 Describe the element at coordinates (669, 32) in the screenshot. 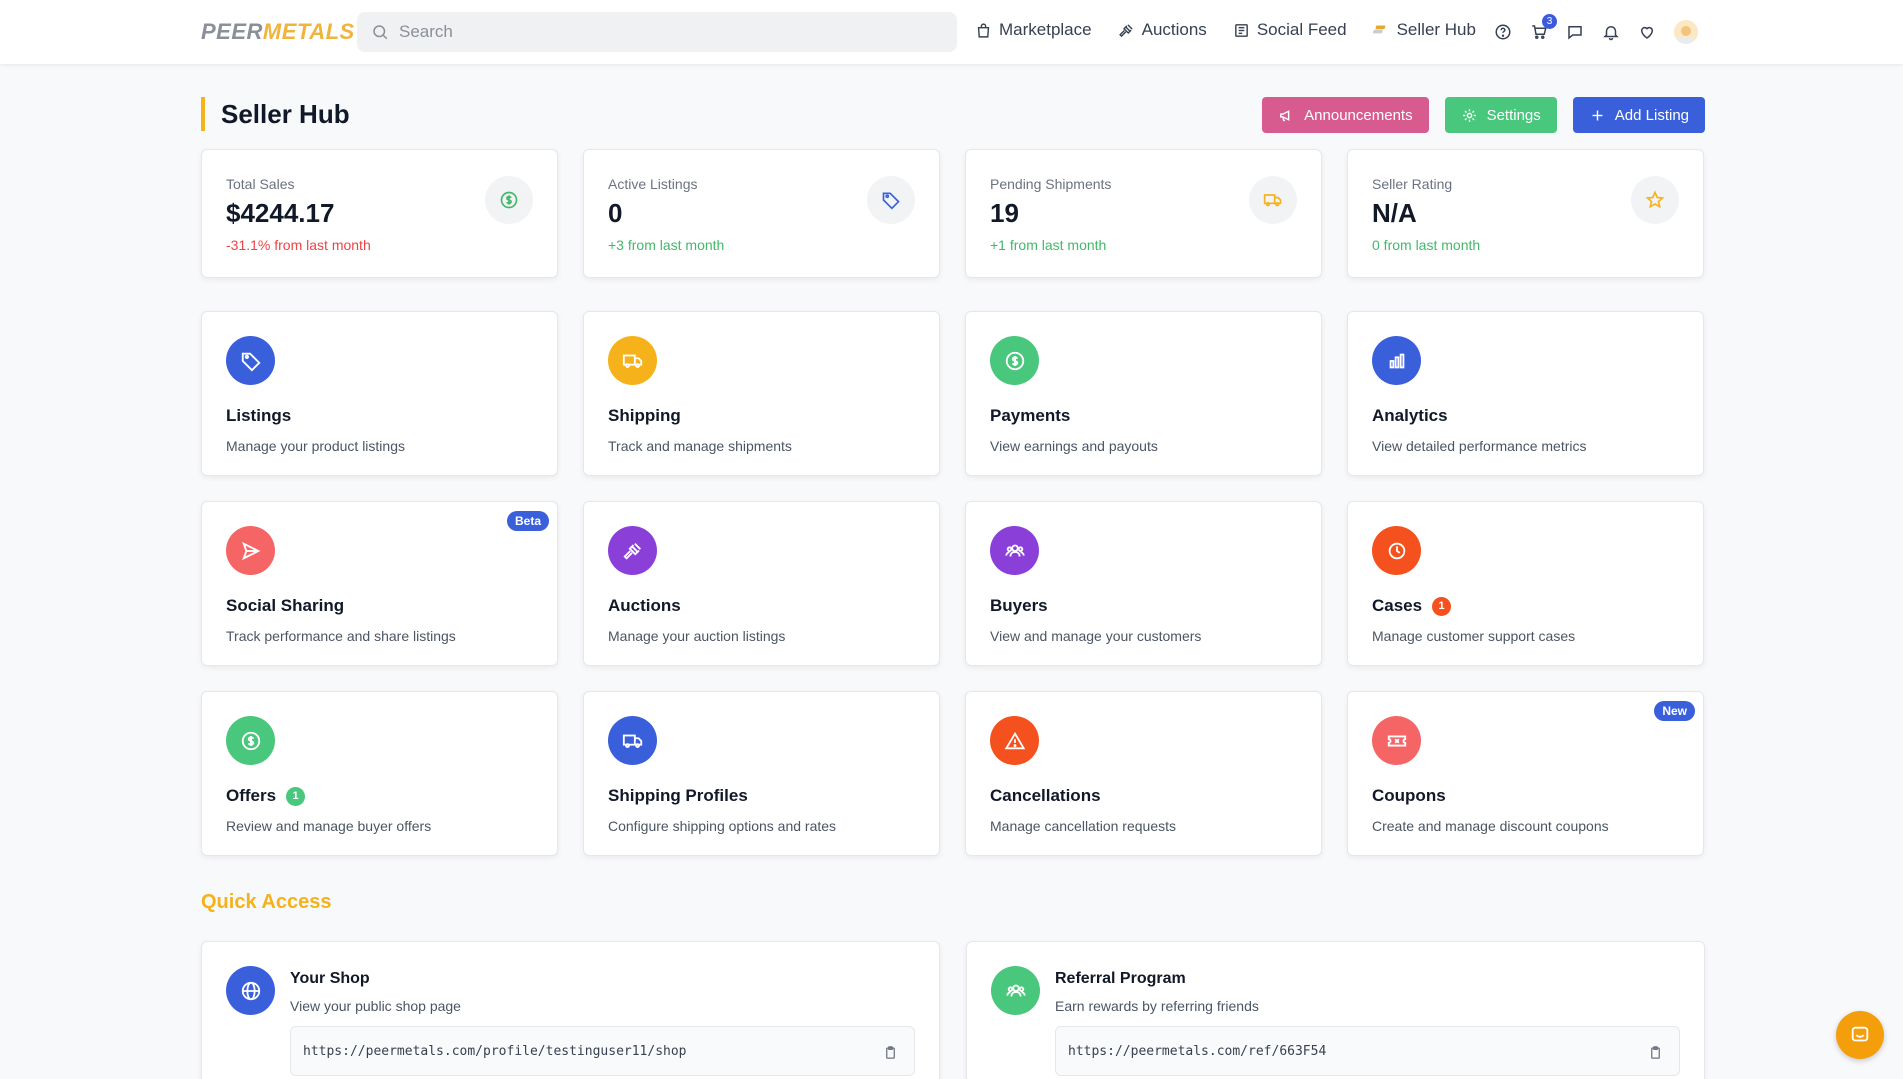

I see `search-input` at that location.